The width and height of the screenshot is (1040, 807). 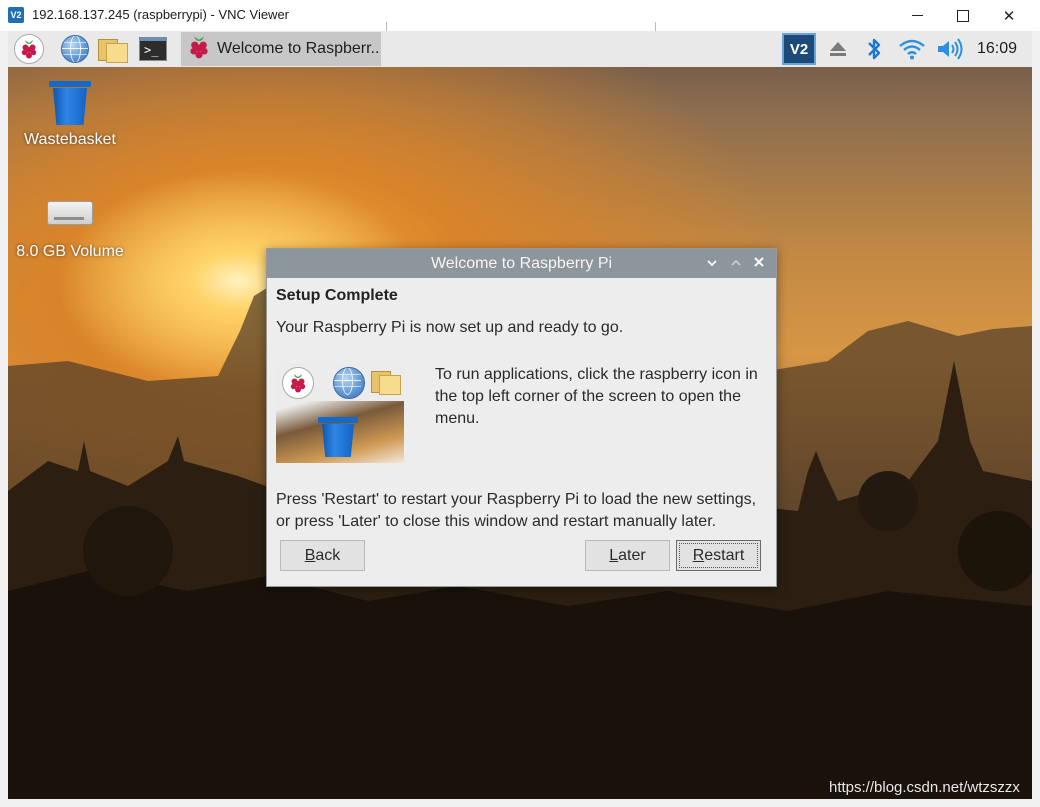 I want to click on terminal-button: >_, so click(x=153, y=49).